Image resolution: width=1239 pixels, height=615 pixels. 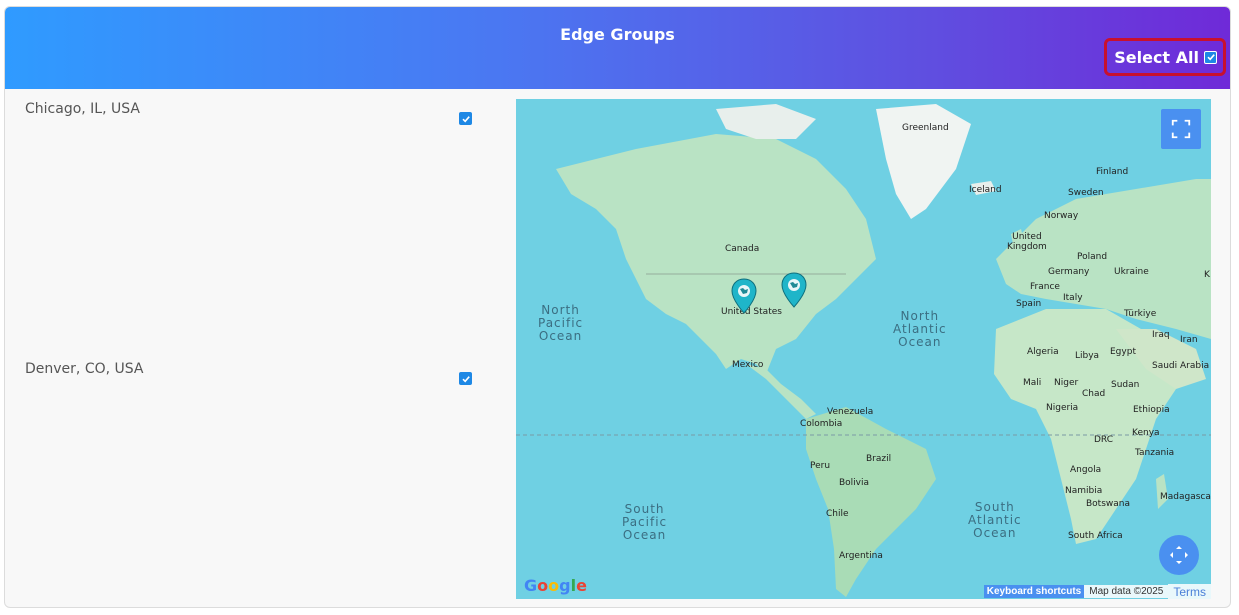 I want to click on country-label-south-africa: South Africa, so click(x=1095, y=536).